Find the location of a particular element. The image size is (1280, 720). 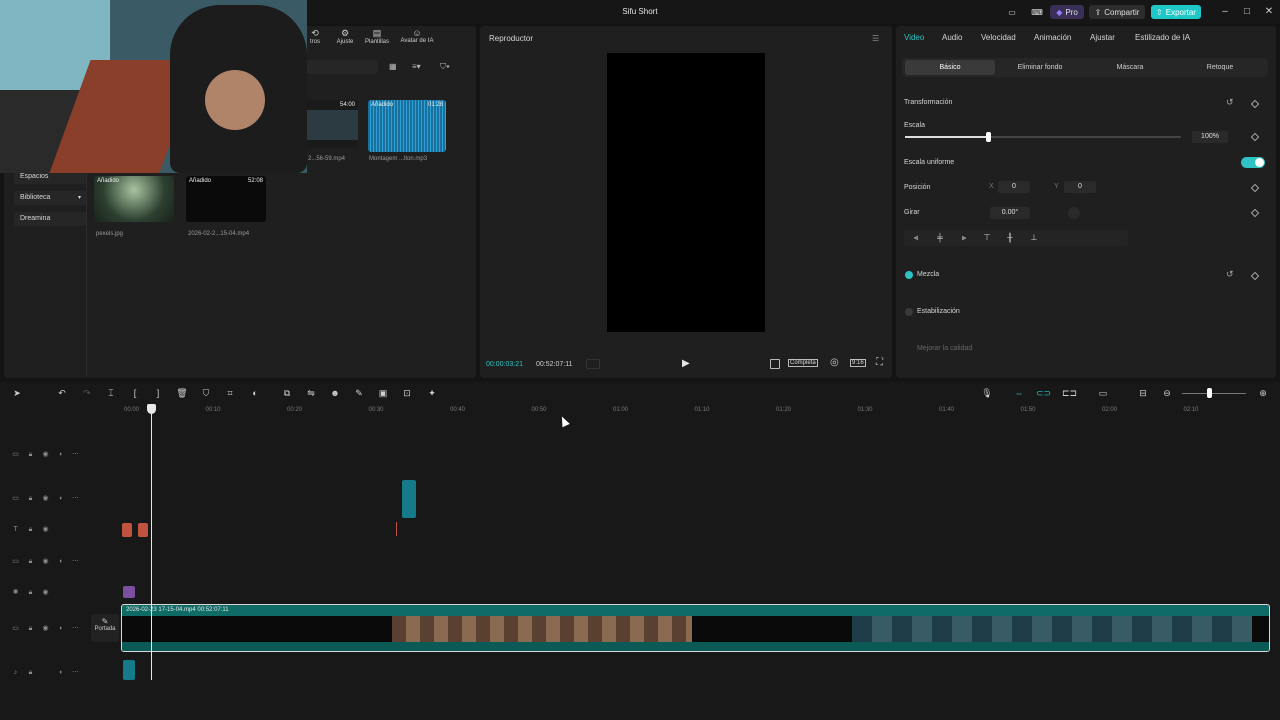

media-item-image: Añadido is located at coordinates (134, 199).